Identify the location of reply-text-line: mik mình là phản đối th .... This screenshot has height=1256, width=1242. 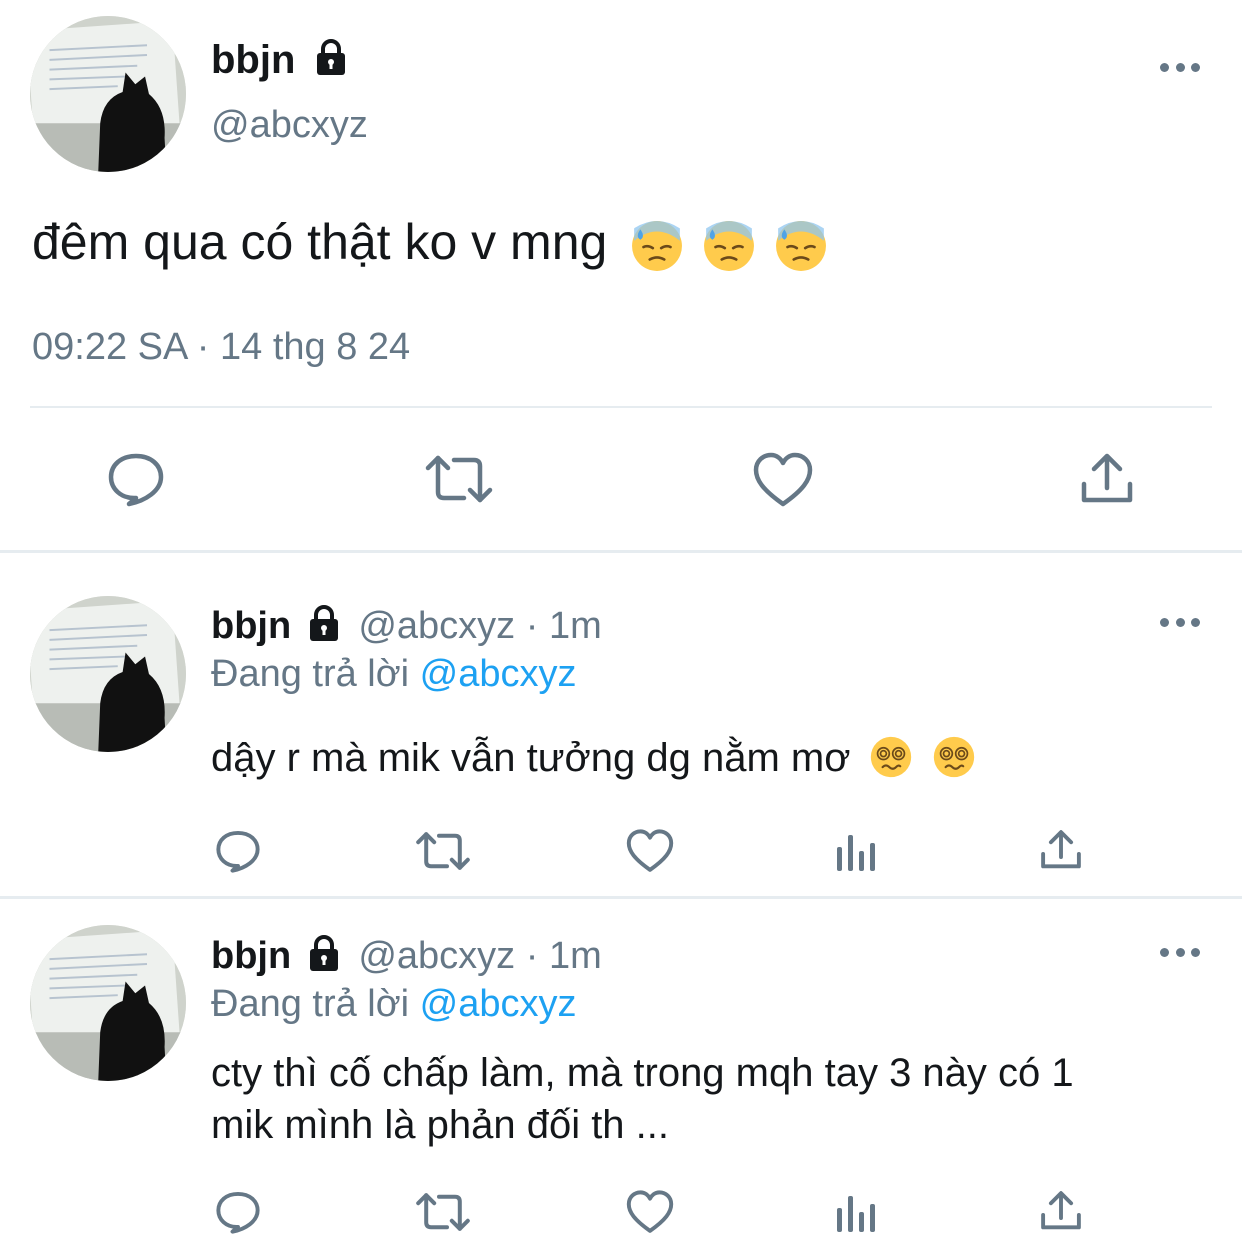
(440, 1125).